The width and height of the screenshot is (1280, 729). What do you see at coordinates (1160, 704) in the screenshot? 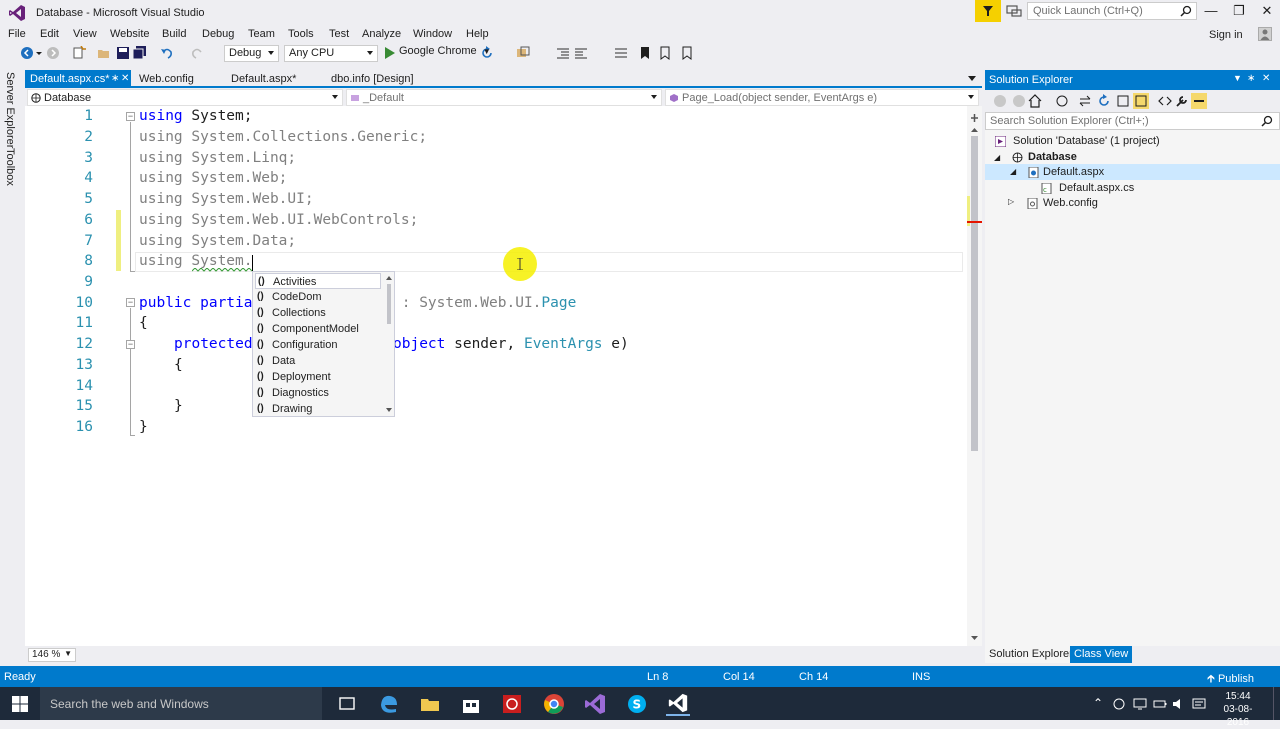
I see `battery-icon` at bounding box center [1160, 704].